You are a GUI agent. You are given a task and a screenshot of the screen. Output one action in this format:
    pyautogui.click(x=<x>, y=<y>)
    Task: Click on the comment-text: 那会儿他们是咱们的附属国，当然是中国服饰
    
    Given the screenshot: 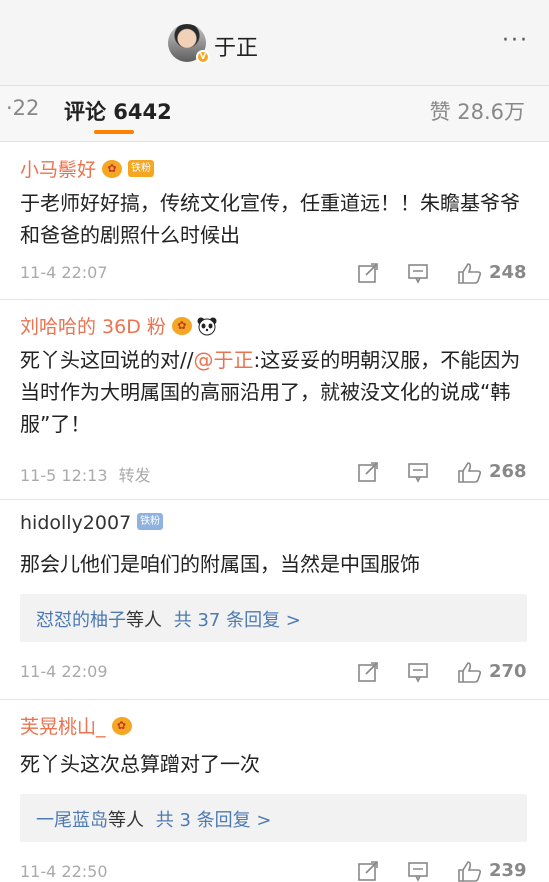 What is the action you would take?
    pyautogui.click(x=220, y=564)
    